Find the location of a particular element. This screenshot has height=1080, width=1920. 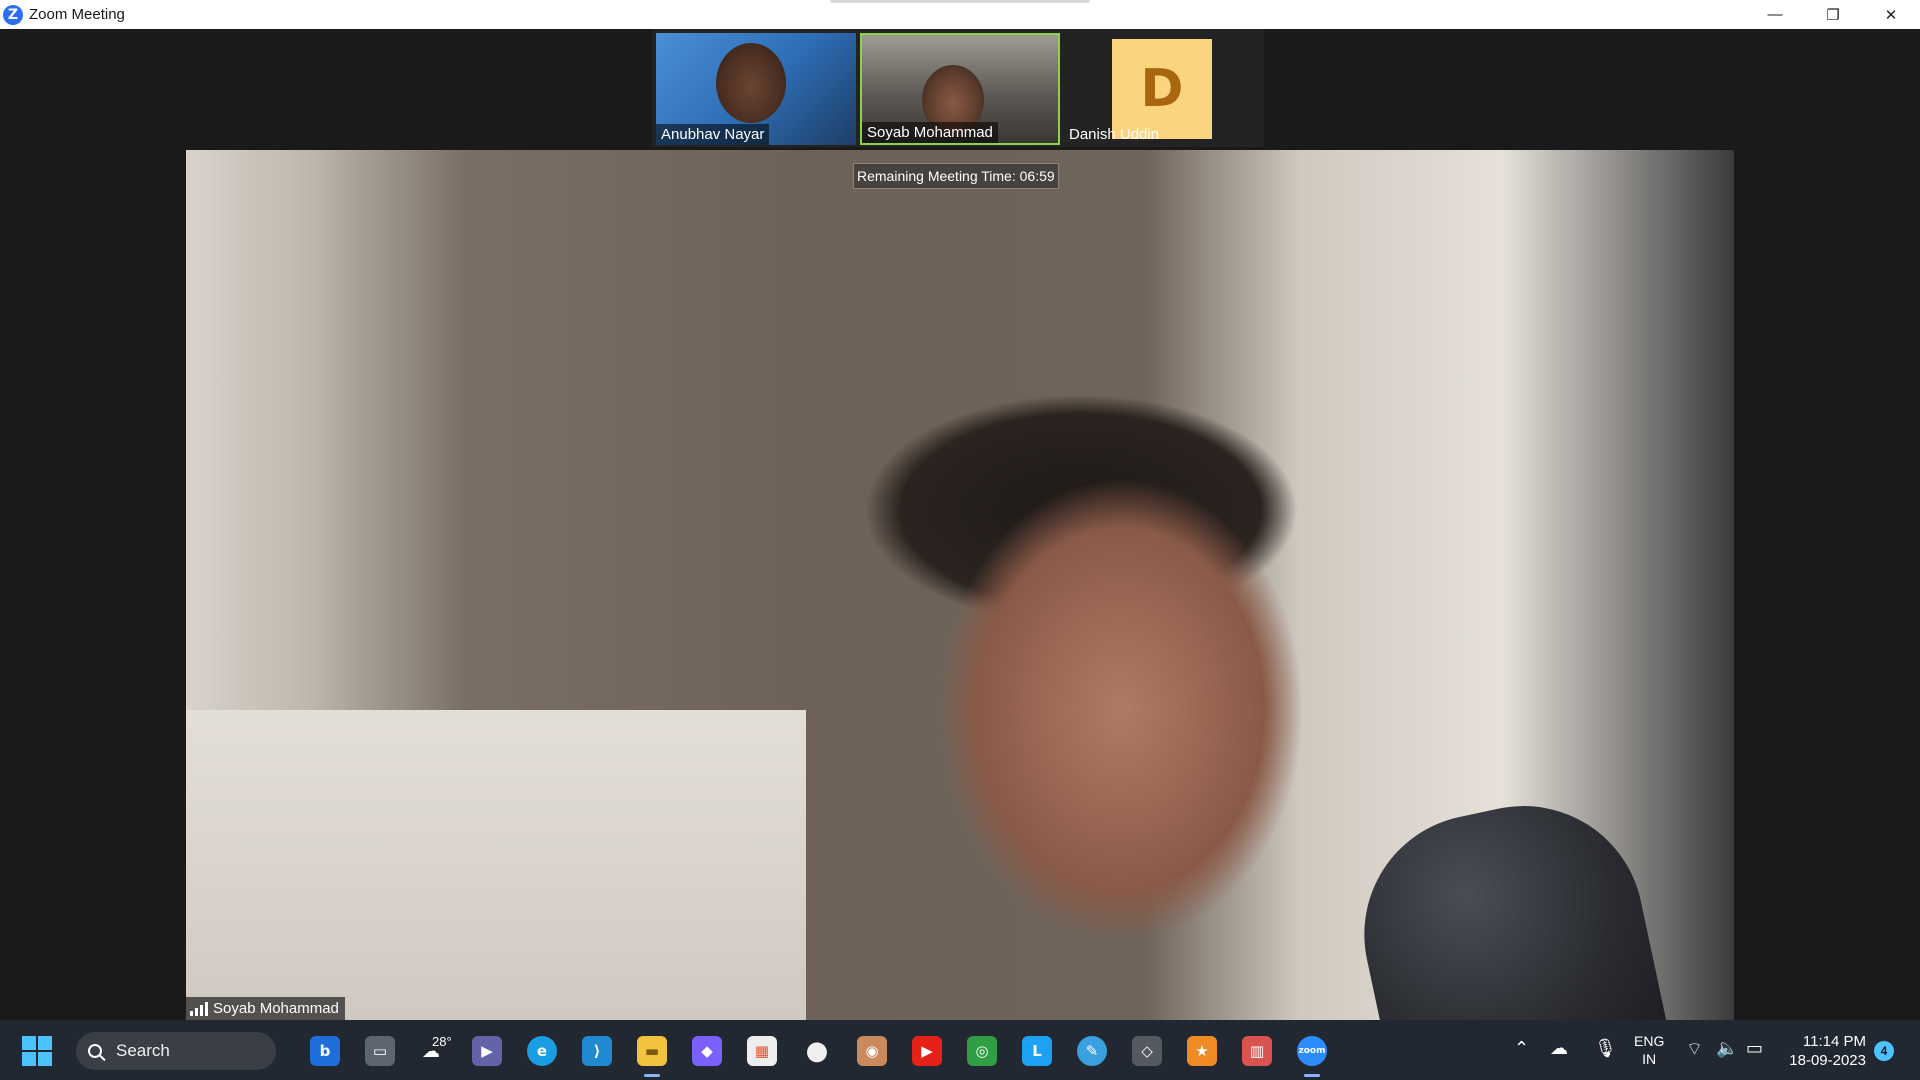

clock-time: 11:14 PM is located at coordinates (1834, 1041).